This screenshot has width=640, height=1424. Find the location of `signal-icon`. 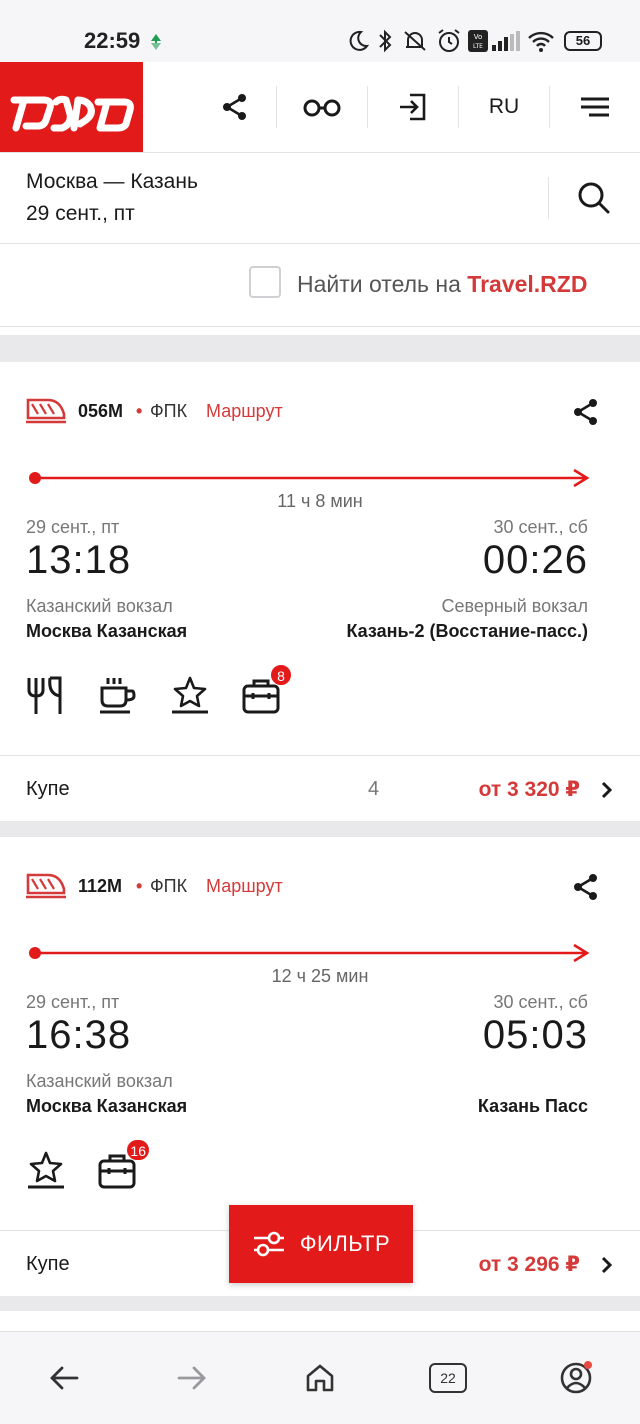

signal-icon is located at coordinates (506, 41).